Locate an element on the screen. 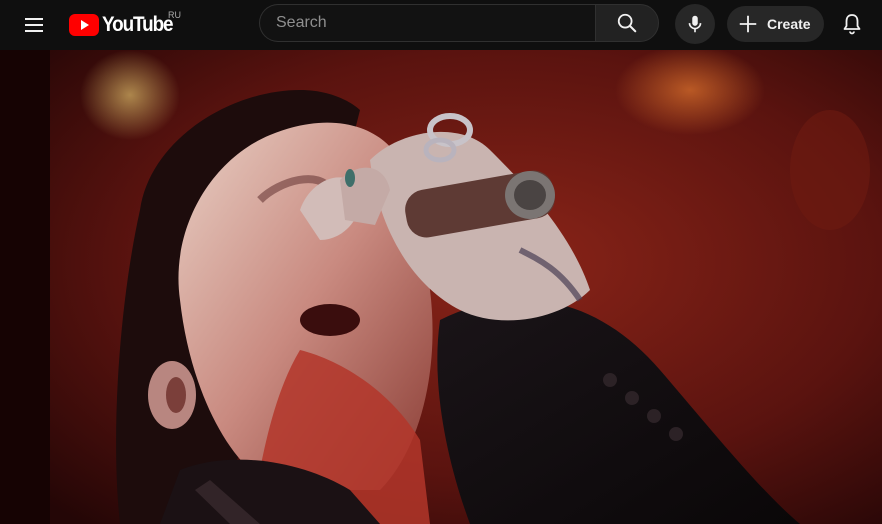  create-button: Create is located at coordinates (775, 24).